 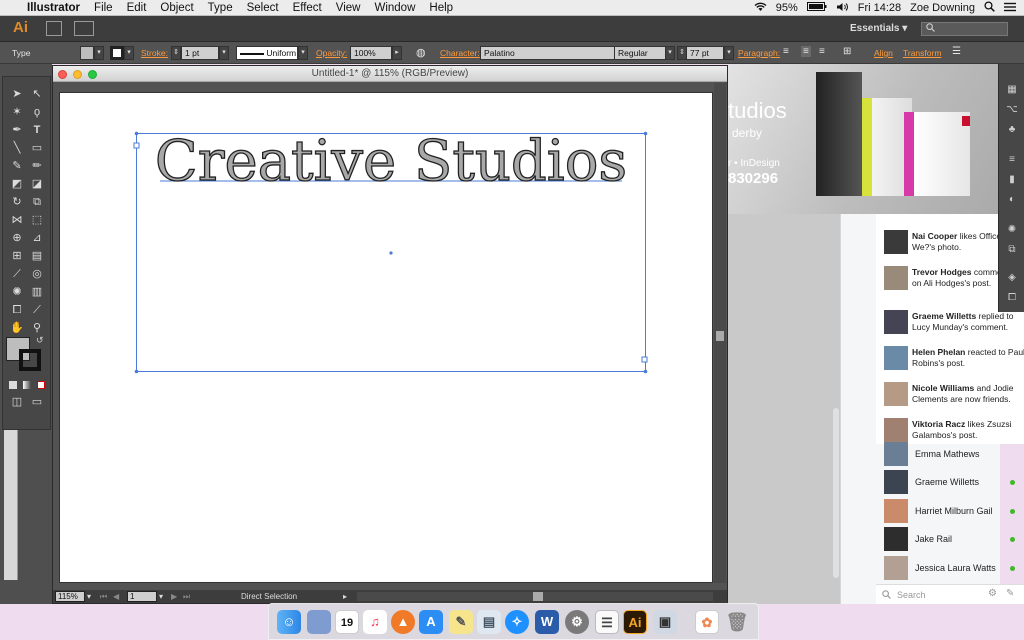 What do you see at coordinates (1012, 298) in the screenshot?
I see `artboards-icon: ⧠` at bounding box center [1012, 298].